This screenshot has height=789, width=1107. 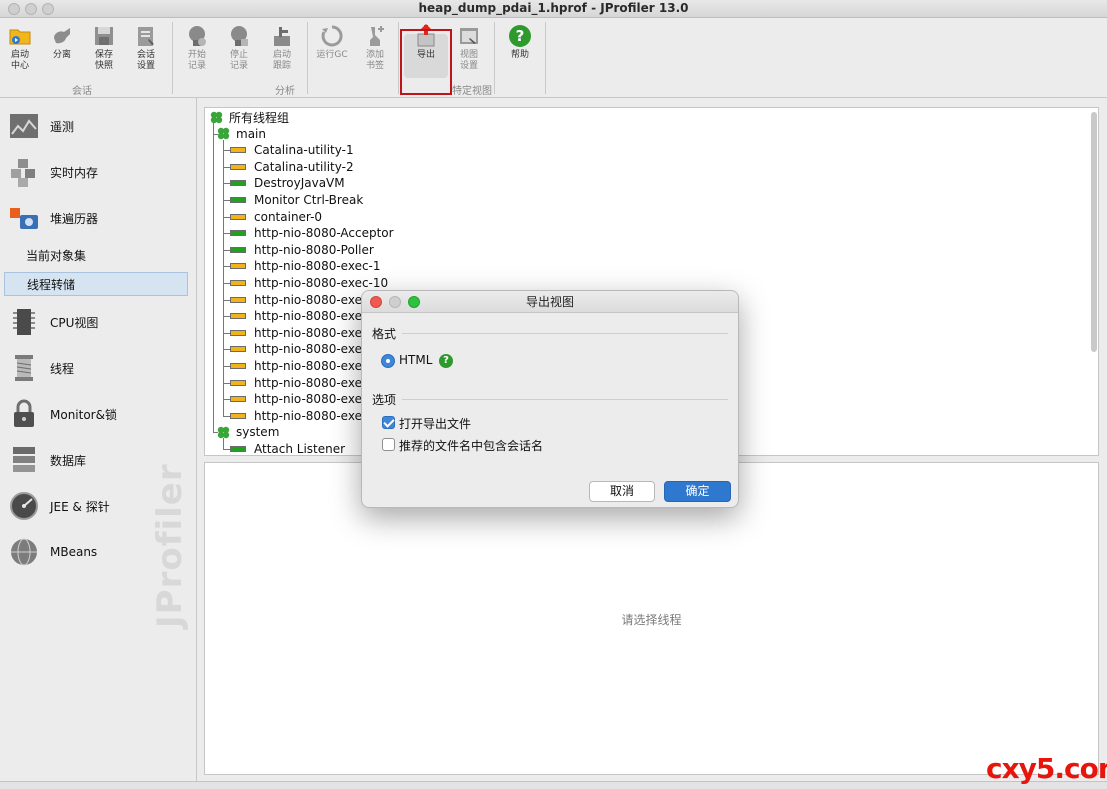 What do you see at coordinates (99, 126) in the screenshot?
I see `sidebar-item-telemetry: 遥测` at bounding box center [99, 126].